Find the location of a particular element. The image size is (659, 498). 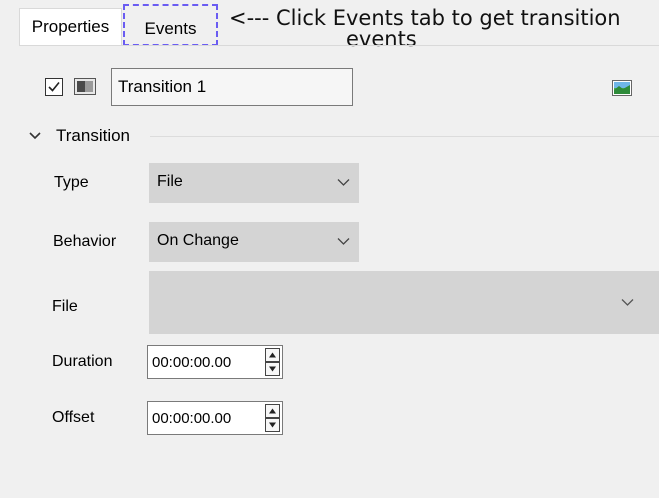

behavior-label: Behavior is located at coordinates (85, 241).